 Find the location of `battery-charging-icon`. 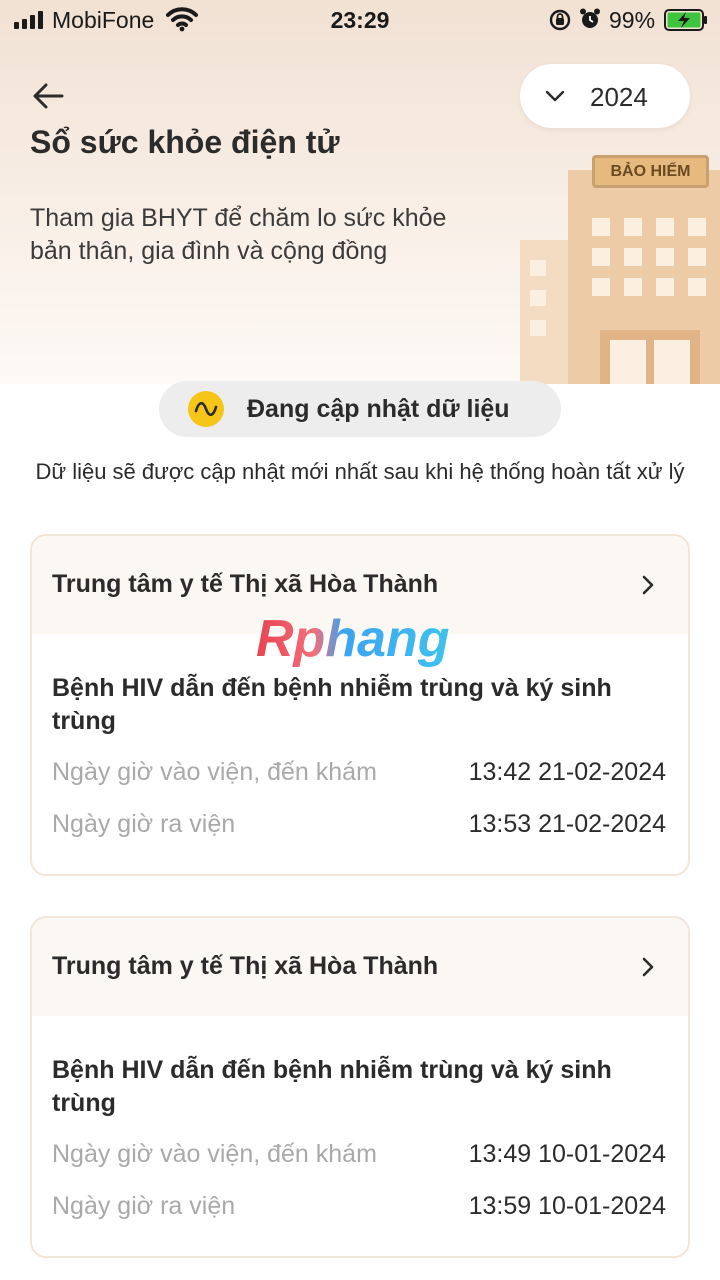

battery-charging-icon is located at coordinates (685, 20).